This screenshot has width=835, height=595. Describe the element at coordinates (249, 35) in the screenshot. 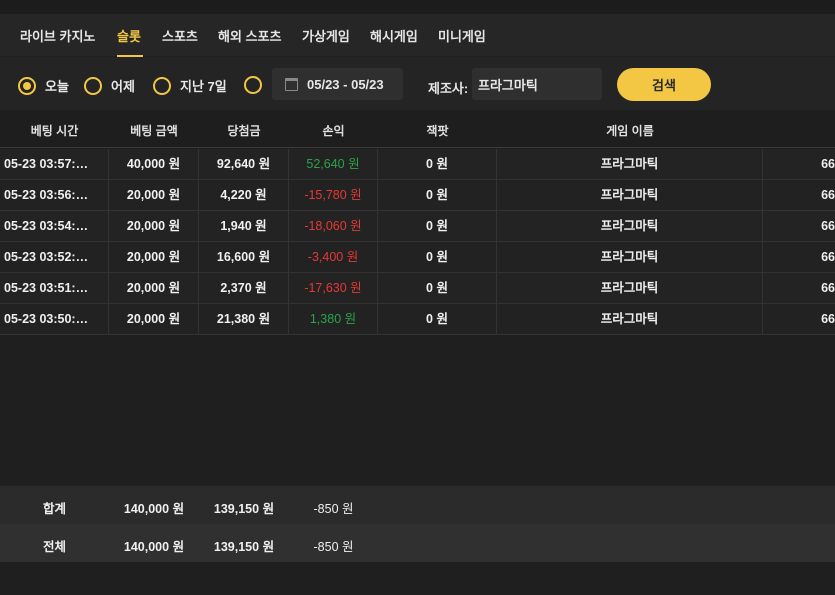

I see `tab-overseas-sports: 해외 스포츠` at that location.